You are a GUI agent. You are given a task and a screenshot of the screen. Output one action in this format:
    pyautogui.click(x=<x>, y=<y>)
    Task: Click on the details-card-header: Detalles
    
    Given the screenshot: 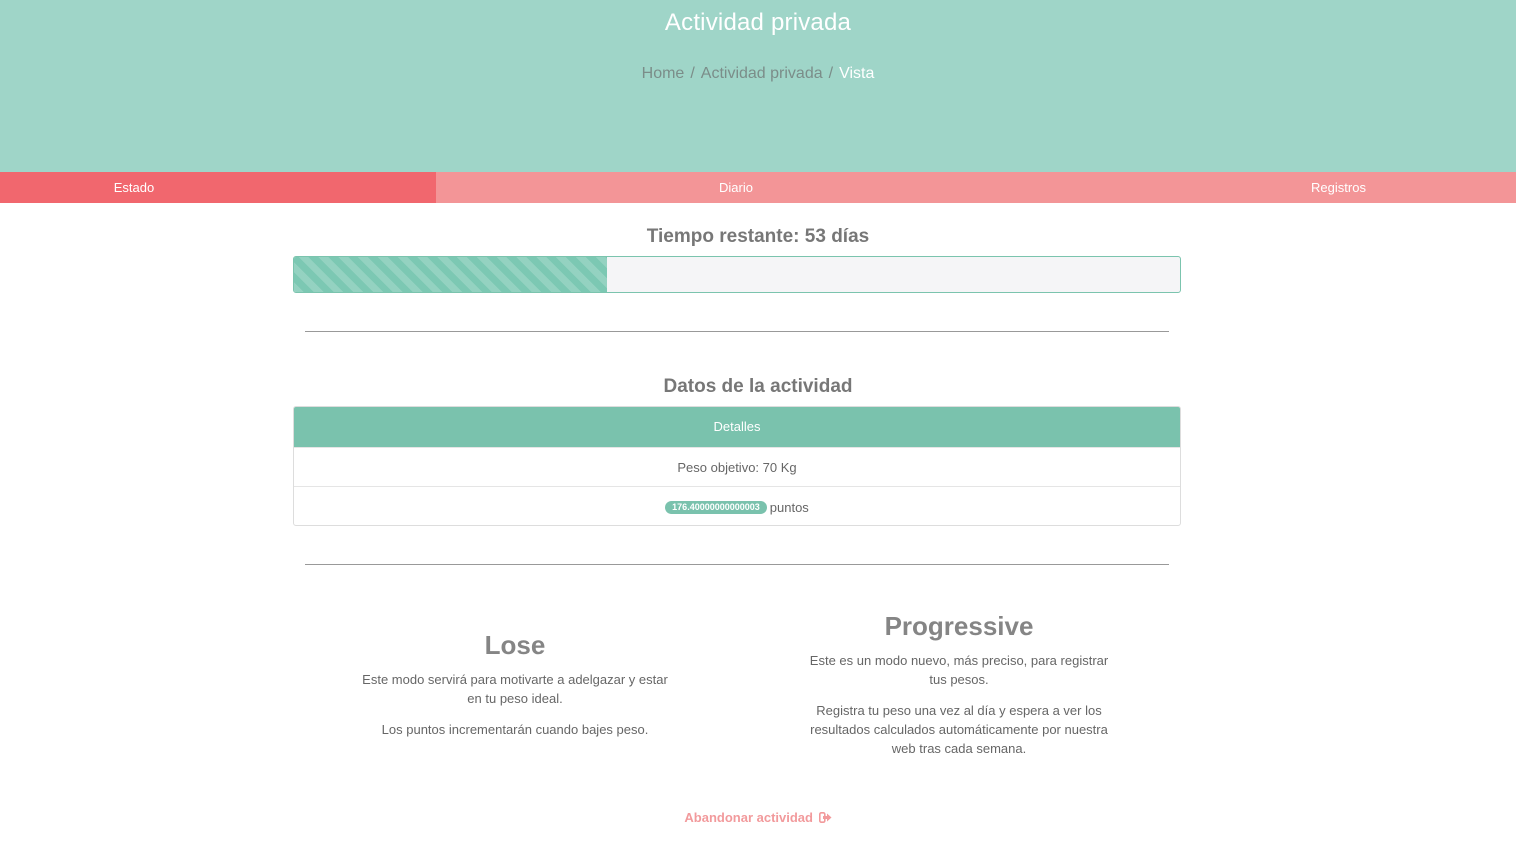 What is the action you would take?
    pyautogui.click(x=737, y=427)
    